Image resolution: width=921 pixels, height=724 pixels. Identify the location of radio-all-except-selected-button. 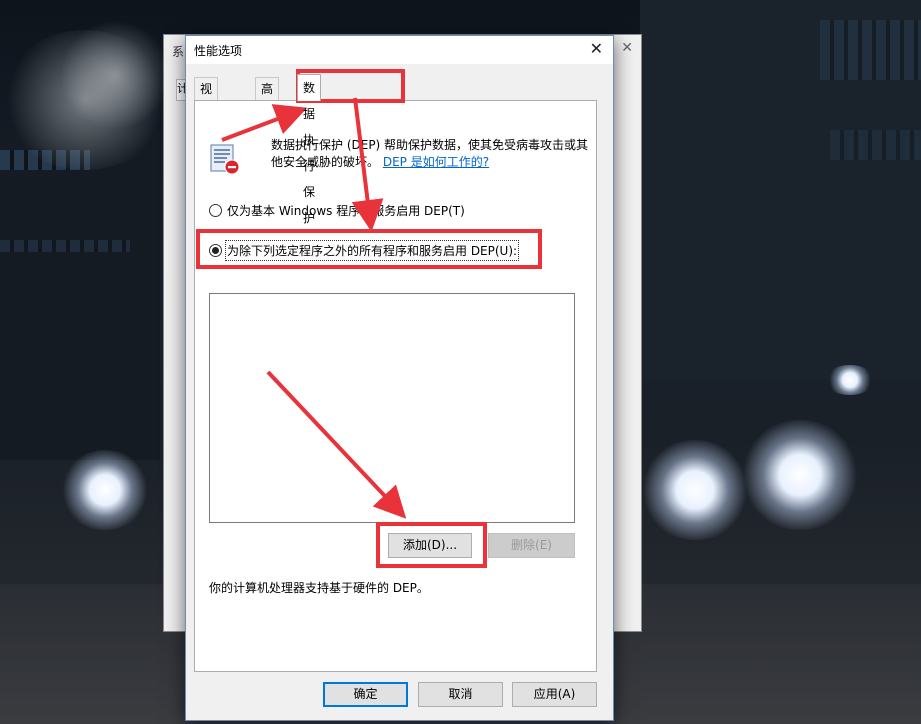
(215, 250).